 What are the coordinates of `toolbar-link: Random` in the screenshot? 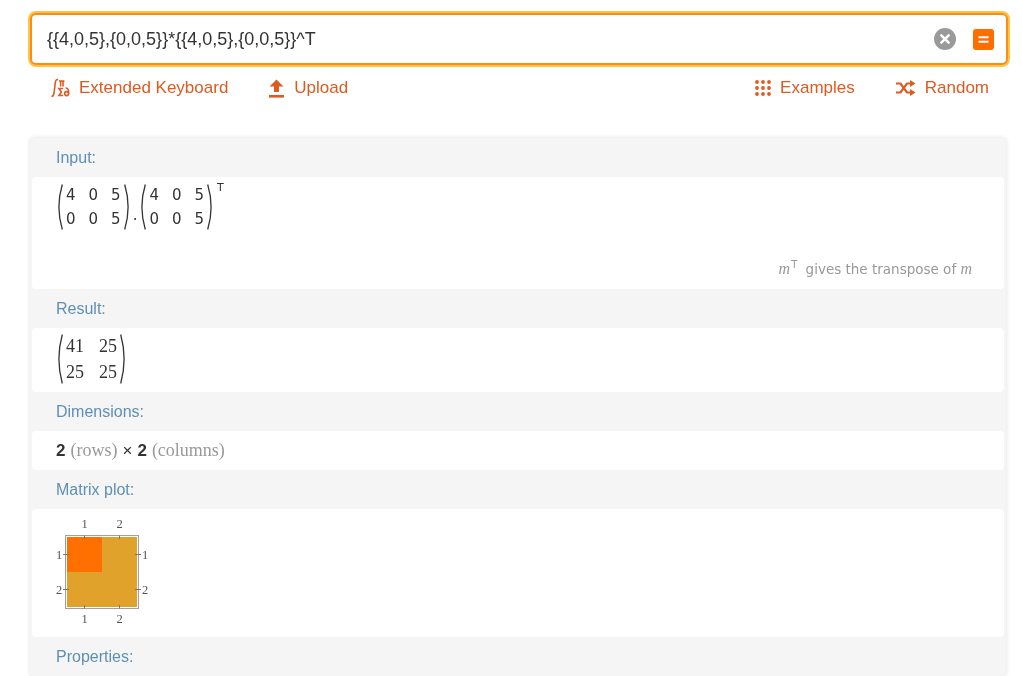 It's located at (941, 88).